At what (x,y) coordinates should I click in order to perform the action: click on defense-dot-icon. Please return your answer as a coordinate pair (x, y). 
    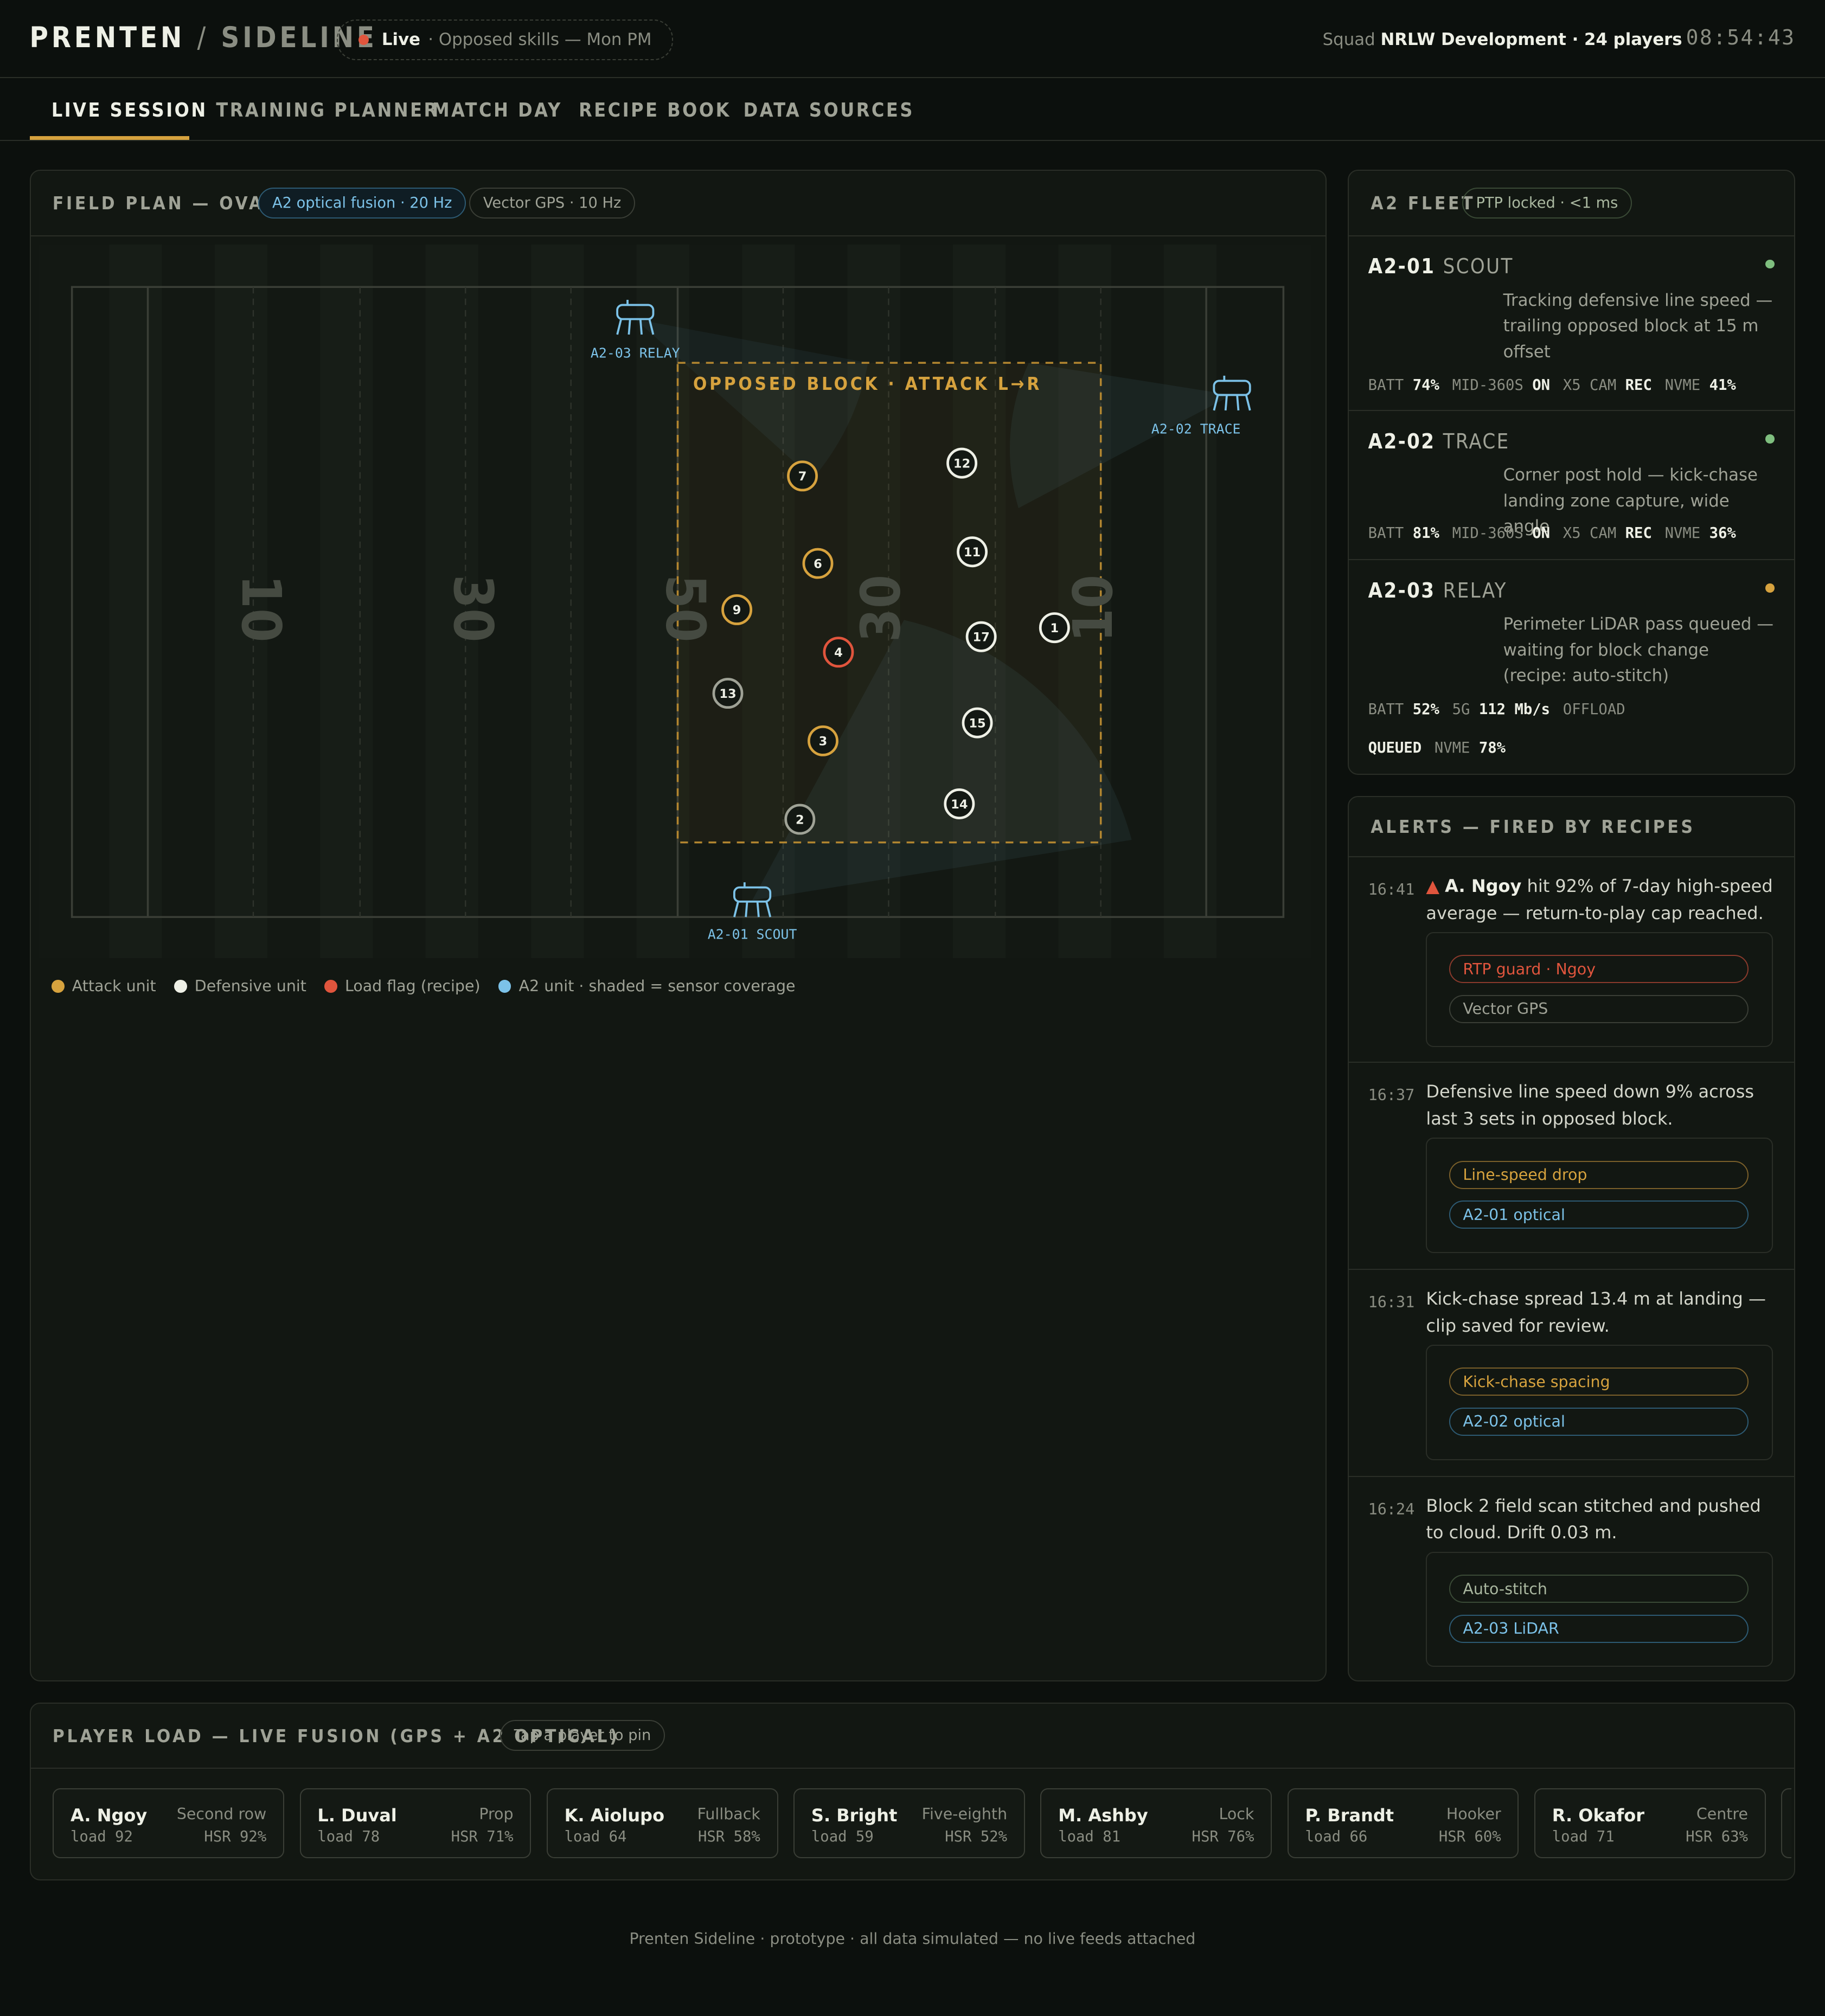
    Looking at the image, I should click on (180, 986).